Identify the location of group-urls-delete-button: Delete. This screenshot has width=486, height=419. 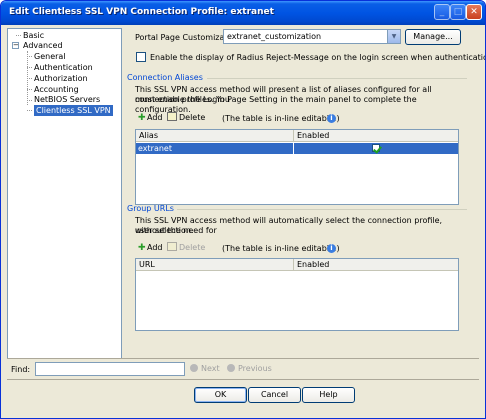
(186, 247).